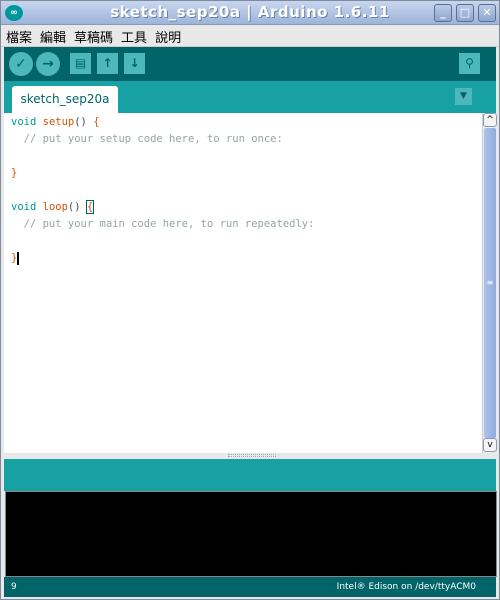  Describe the element at coordinates (65, 99) in the screenshot. I see `tab-sketch: sketch_sep20a` at that location.